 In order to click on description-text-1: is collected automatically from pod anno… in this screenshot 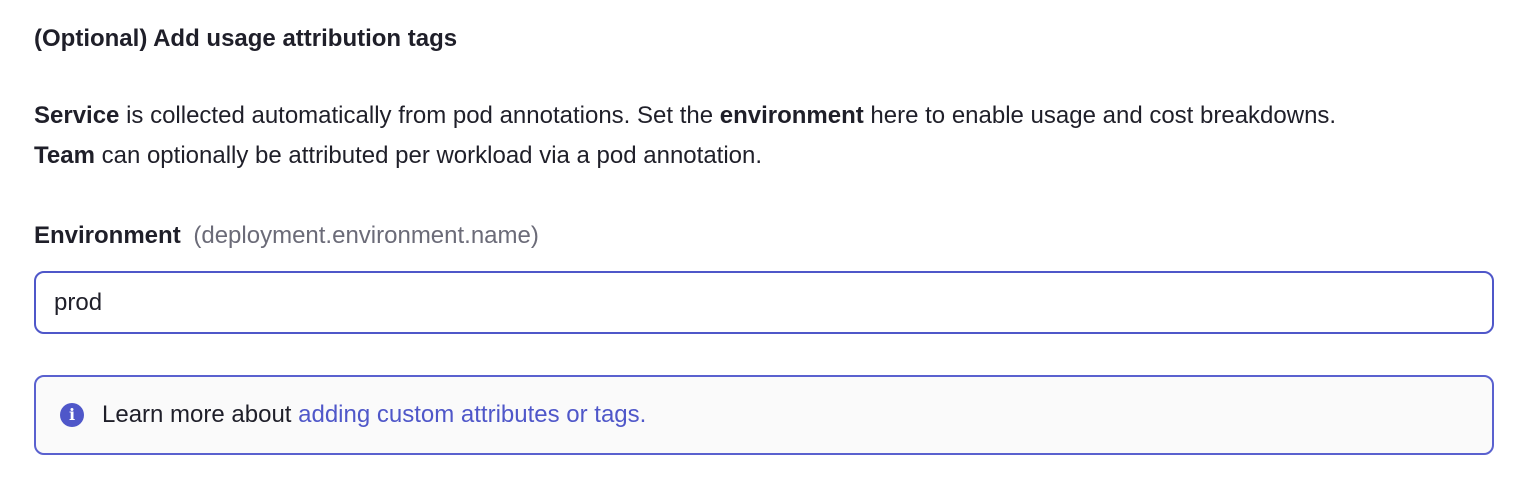, I will do `click(419, 115)`.